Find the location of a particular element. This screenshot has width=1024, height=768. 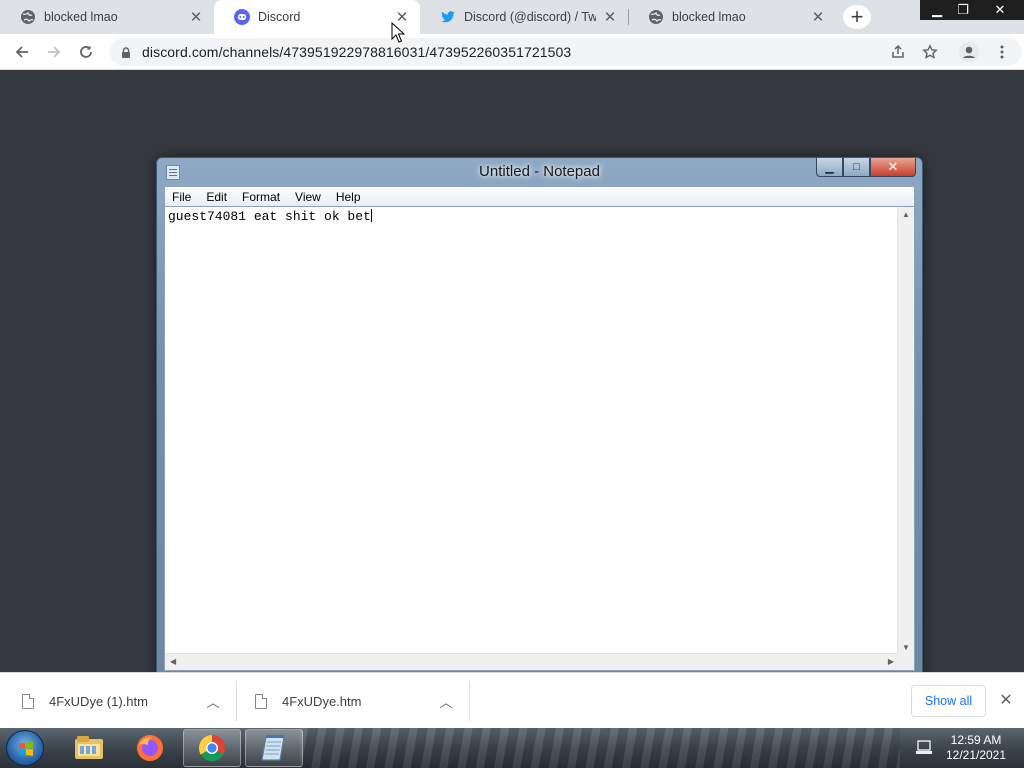

twitter-icon is located at coordinates (448, 17).